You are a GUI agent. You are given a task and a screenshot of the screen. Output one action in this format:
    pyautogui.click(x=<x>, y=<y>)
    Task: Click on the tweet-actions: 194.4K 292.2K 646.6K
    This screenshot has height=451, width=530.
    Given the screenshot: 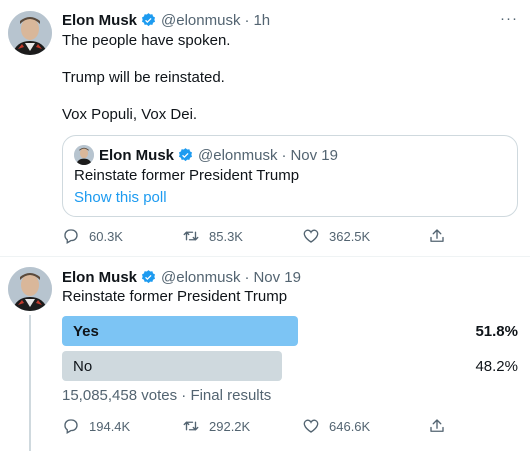 What is the action you would take?
    pyautogui.click(x=262, y=427)
    